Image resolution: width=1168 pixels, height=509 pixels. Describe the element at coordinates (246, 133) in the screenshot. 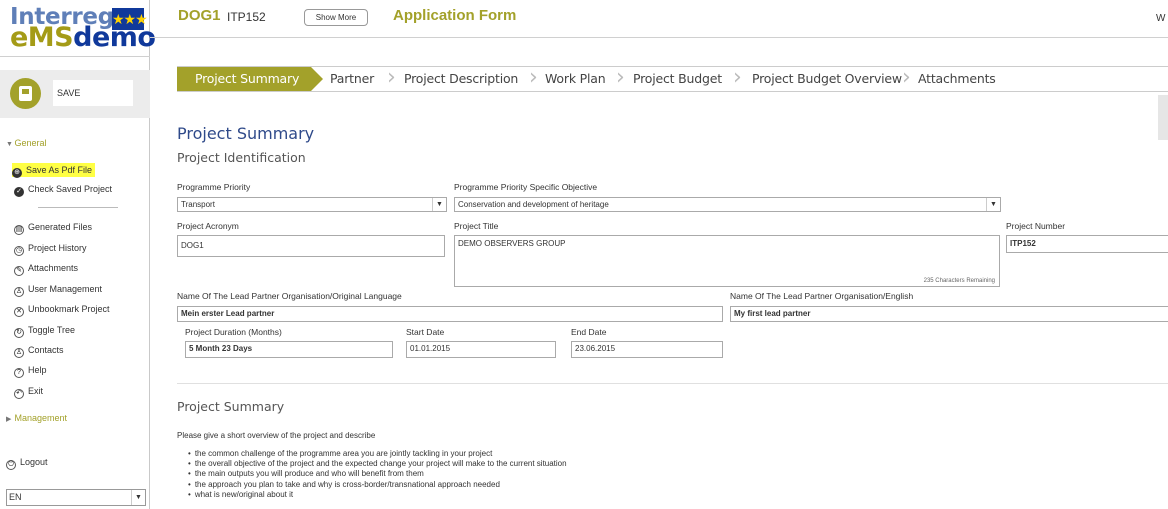

I see `section-heading: Project Summary` at that location.